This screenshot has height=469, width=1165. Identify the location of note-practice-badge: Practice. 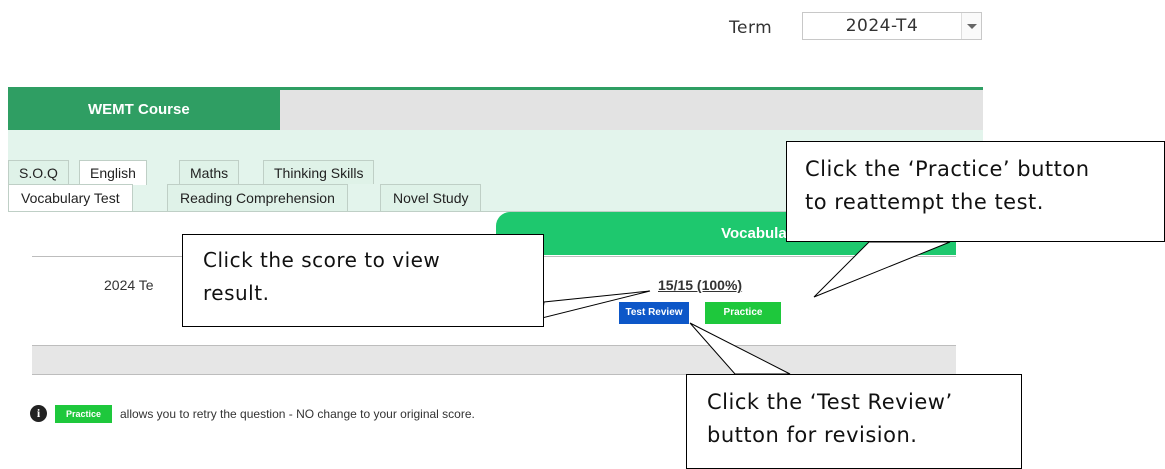
(83, 414).